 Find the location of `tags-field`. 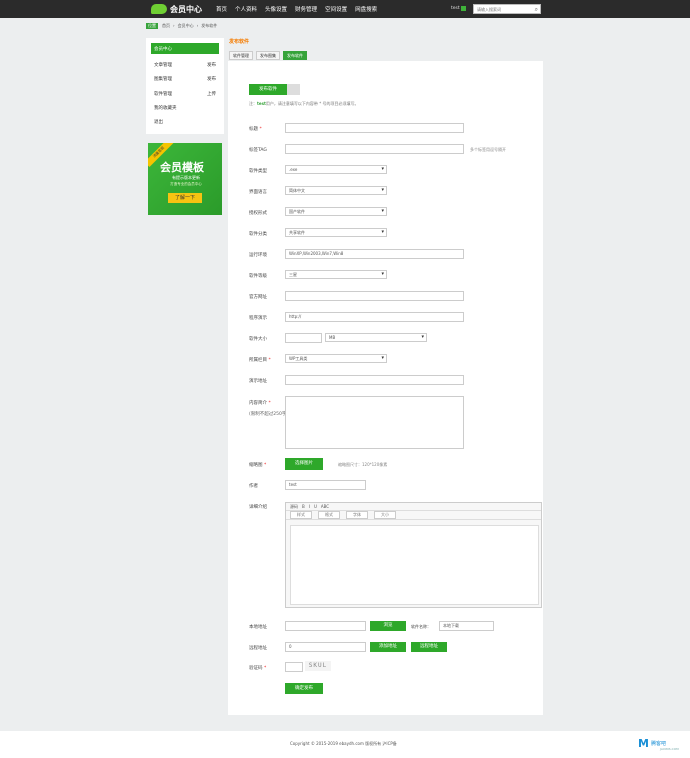

tags-field is located at coordinates (374, 149).